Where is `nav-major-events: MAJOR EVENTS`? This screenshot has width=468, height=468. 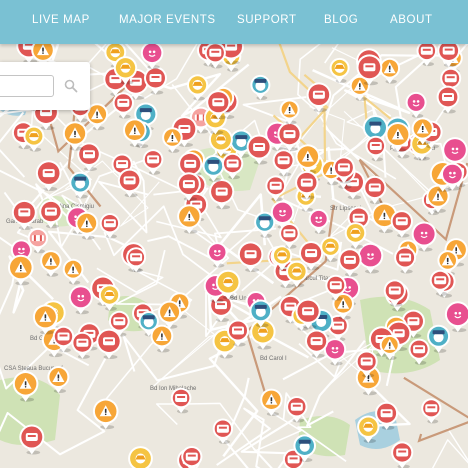 nav-major-events: MAJOR EVENTS is located at coordinates (167, 20).